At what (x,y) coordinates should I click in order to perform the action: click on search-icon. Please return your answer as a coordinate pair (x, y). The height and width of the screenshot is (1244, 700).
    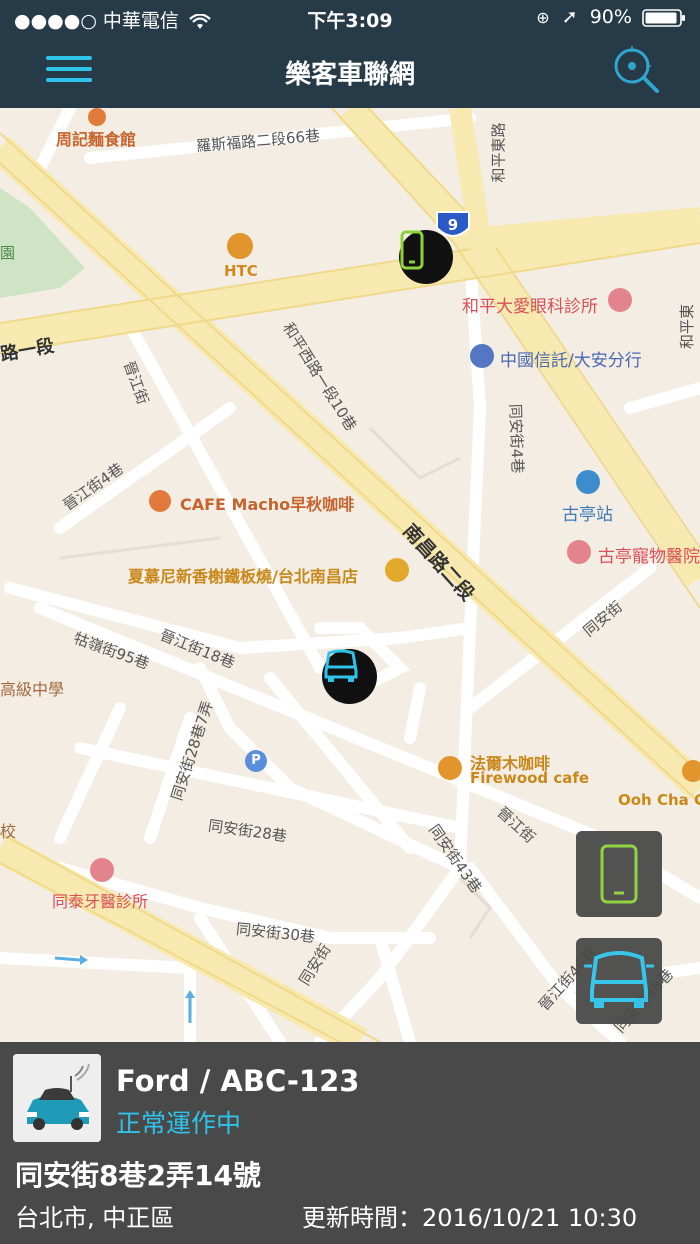
    Looking at the image, I should click on (636, 70).